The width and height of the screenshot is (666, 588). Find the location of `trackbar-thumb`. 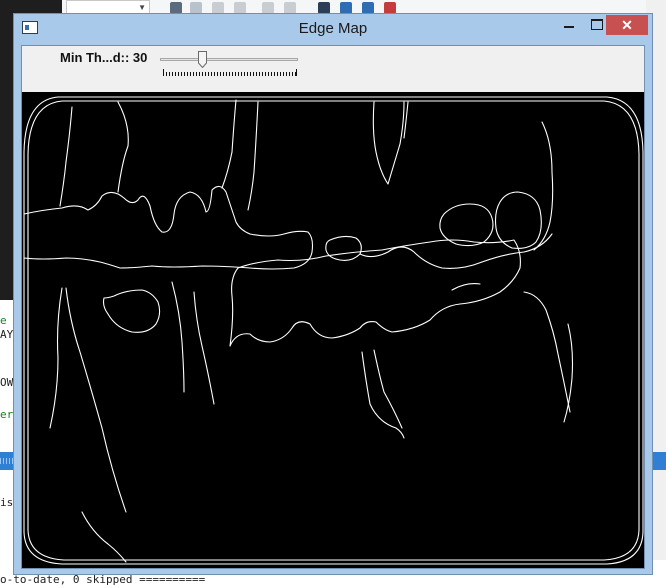

trackbar-thumb is located at coordinates (202, 59).